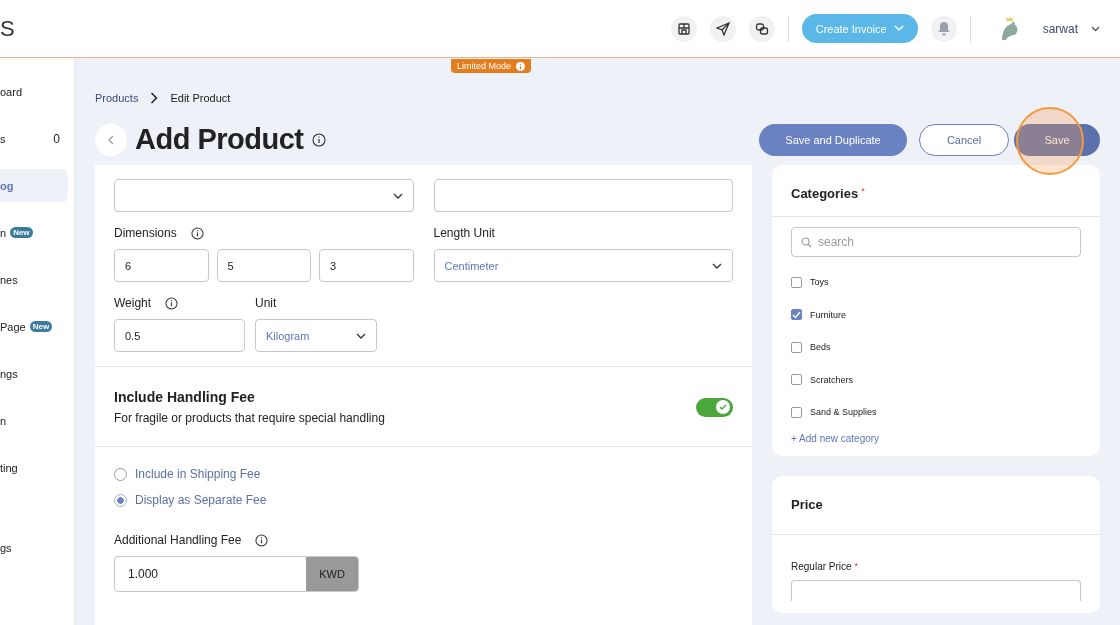  I want to click on sidebar-item: n New, so click(34, 232).